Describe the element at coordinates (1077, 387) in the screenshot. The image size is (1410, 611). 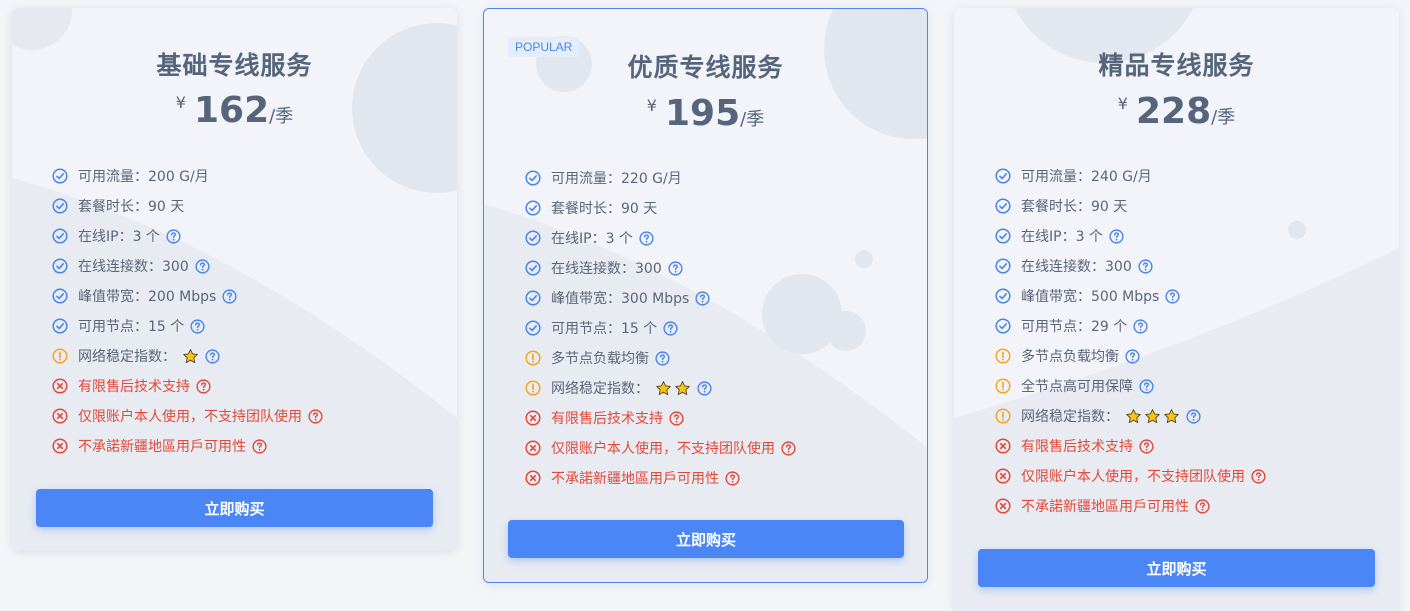
I see `feature-text: 全节点高可用保障` at that location.